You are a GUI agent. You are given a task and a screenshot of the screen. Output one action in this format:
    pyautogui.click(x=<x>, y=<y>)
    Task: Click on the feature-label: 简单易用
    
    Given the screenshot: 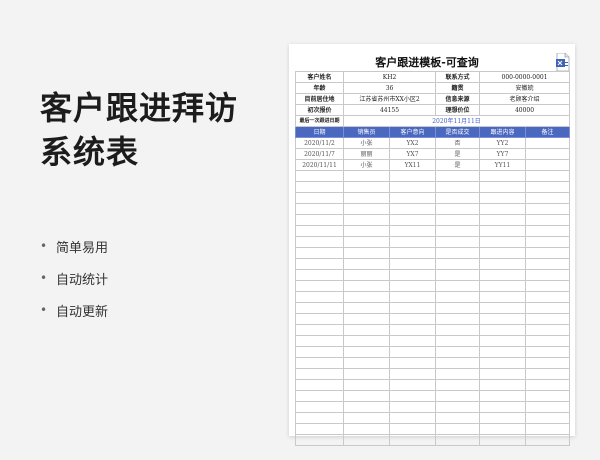 What is the action you would take?
    pyautogui.click(x=82, y=248)
    